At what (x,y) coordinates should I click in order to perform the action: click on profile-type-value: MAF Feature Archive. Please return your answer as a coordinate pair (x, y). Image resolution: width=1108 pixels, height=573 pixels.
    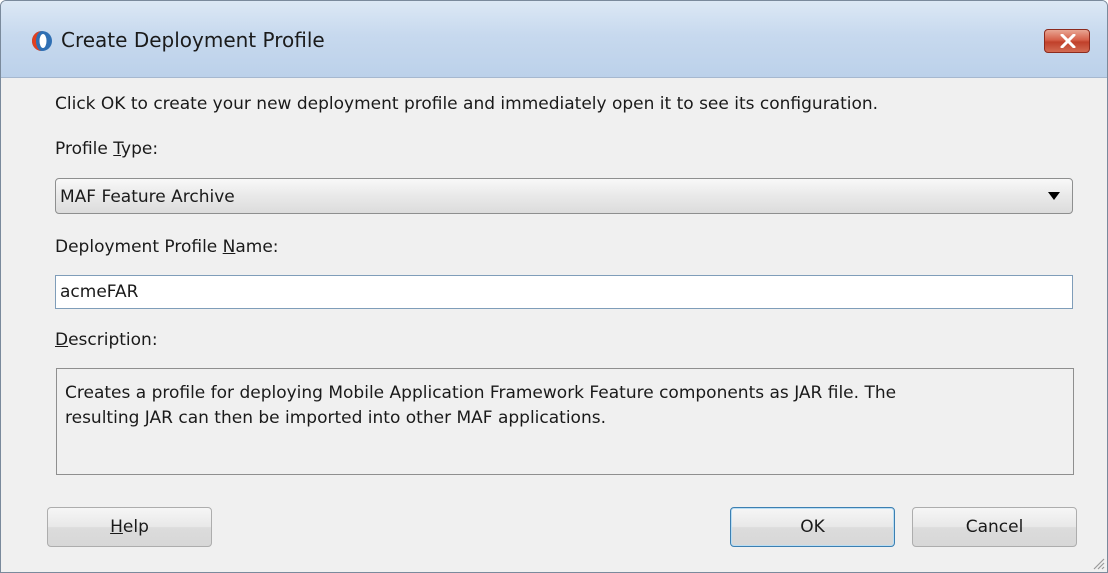
    Looking at the image, I should click on (147, 197).